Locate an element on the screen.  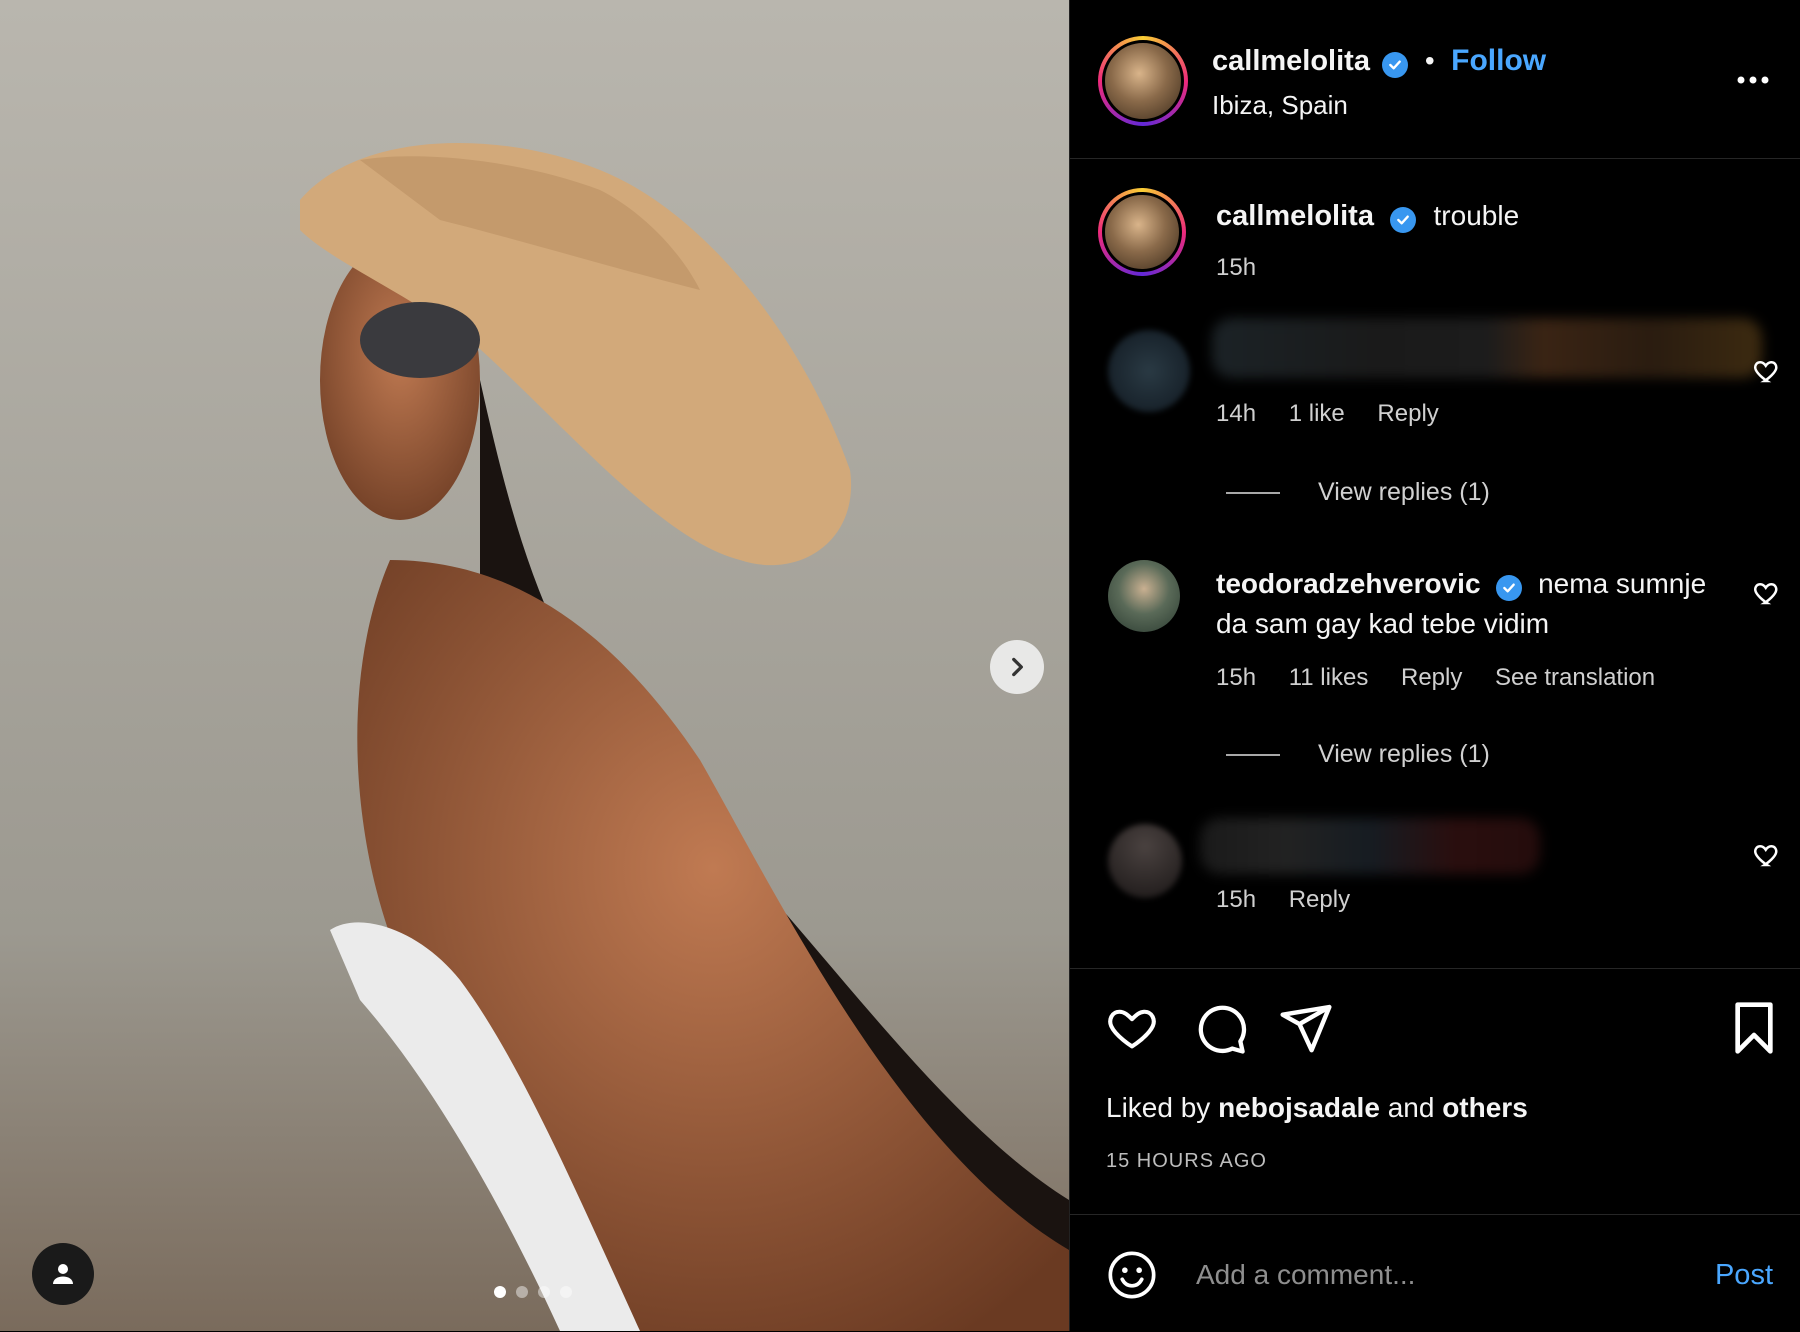
carousel-next-button is located at coordinates (1017, 667).